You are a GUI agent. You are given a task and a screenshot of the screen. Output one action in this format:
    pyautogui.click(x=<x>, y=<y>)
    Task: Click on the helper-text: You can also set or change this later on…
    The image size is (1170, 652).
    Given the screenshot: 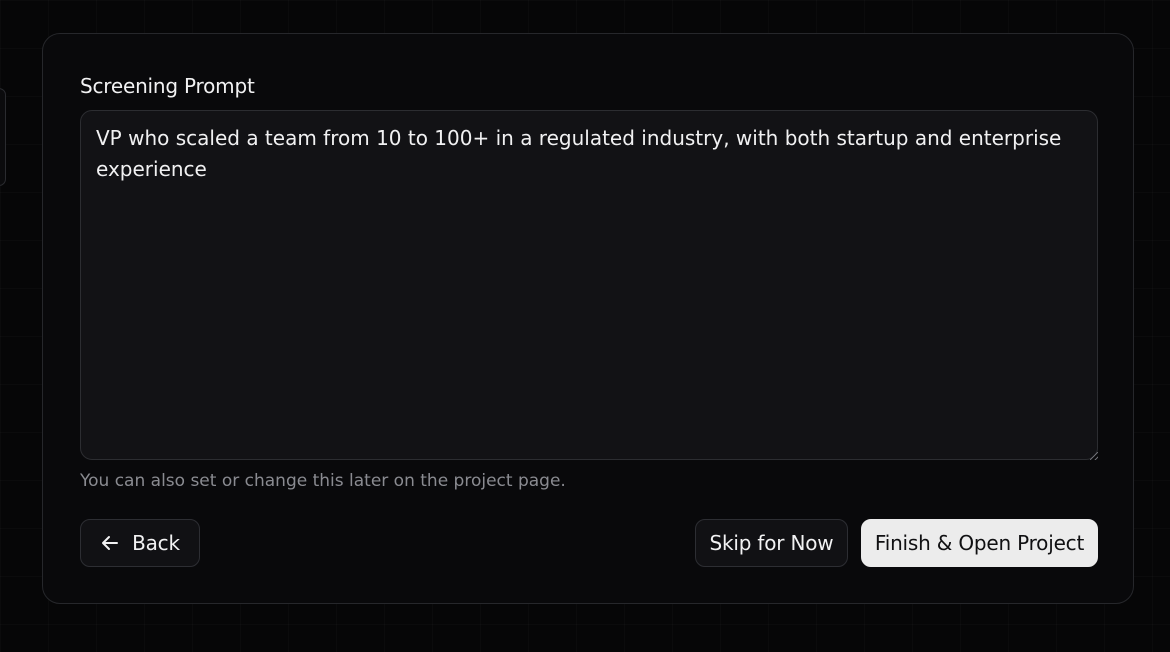 What is the action you would take?
    pyautogui.click(x=323, y=481)
    